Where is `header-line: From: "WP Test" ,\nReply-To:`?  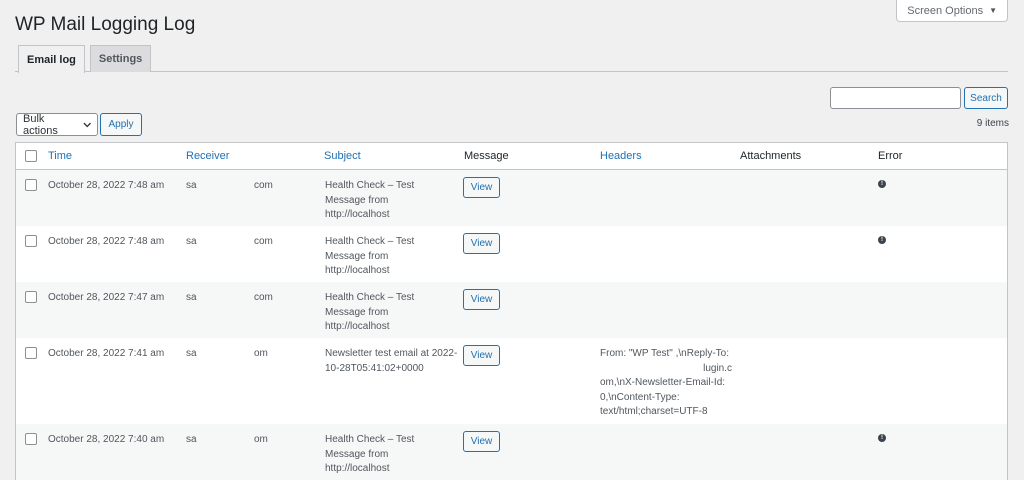 header-line: From: "WP Test" ,\nReply-To: is located at coordinates (664, 353).